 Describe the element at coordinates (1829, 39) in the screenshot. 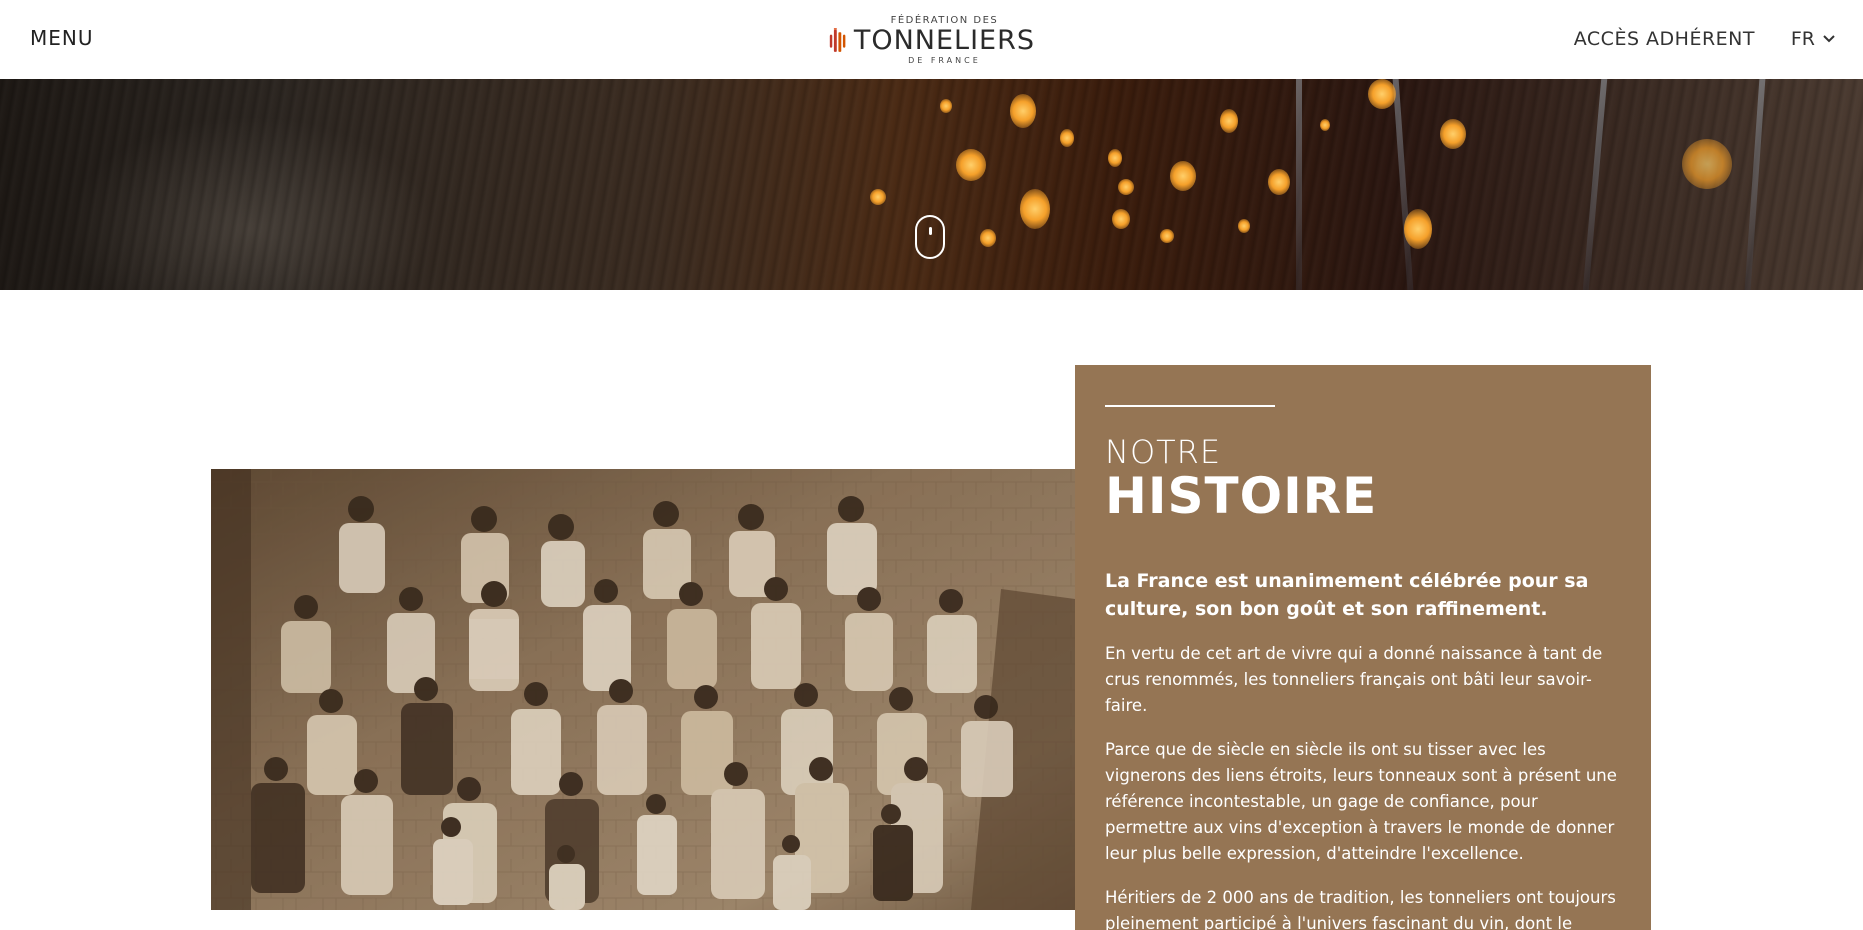

I see `chevron-down-icon` at that location.